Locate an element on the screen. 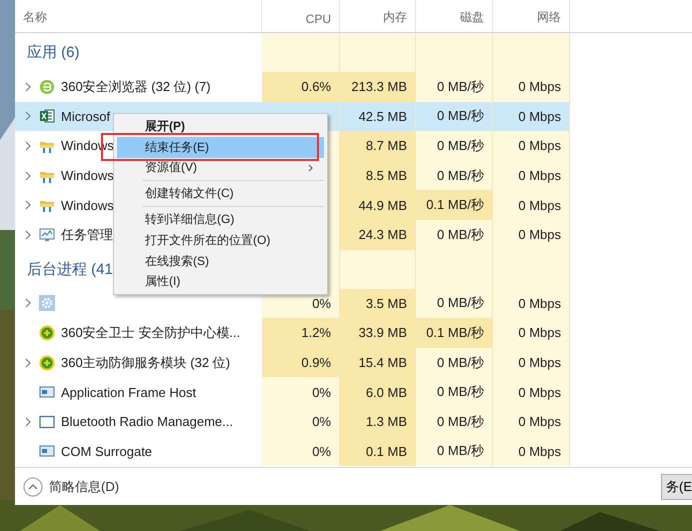 The width and height of the screenshot is (692, 531). menu-item: 结束任务(E) is located at coordinates (220, 147).